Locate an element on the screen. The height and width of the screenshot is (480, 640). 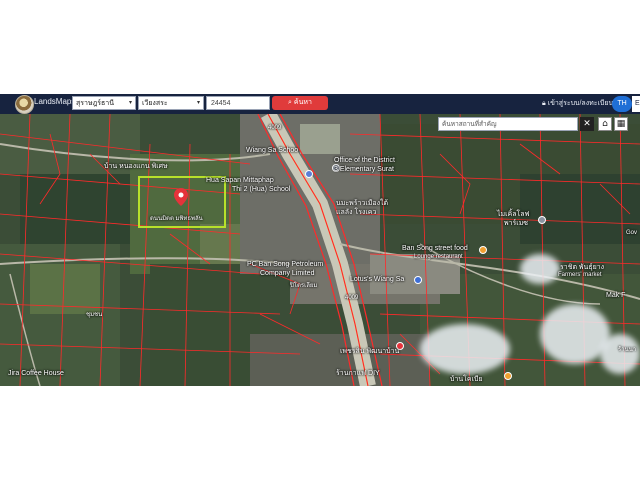
map-label: PC Ban Song Petroleum is located at coordinates (285, 264).